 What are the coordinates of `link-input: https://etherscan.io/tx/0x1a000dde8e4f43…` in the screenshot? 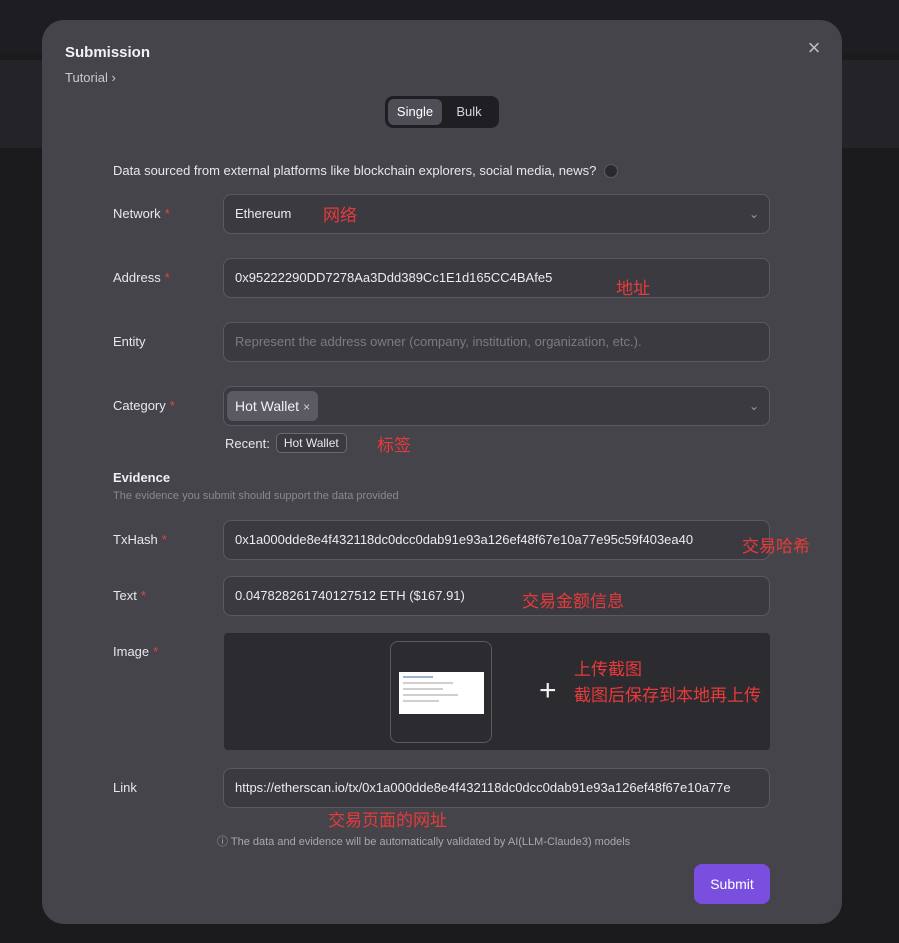 It's located at (496, 788).